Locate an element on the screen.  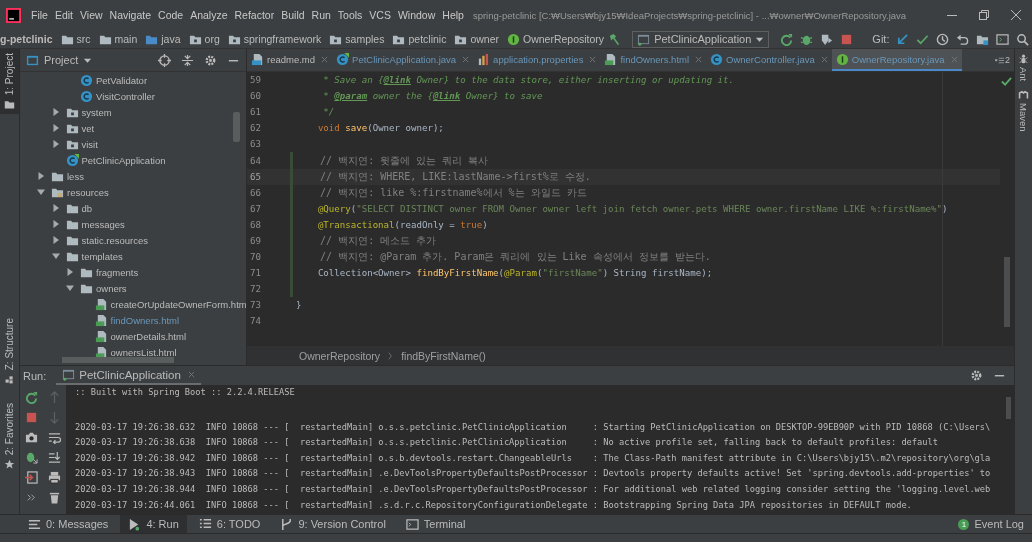
tree-item: ownersList.html is located at coordinates (133, 352).